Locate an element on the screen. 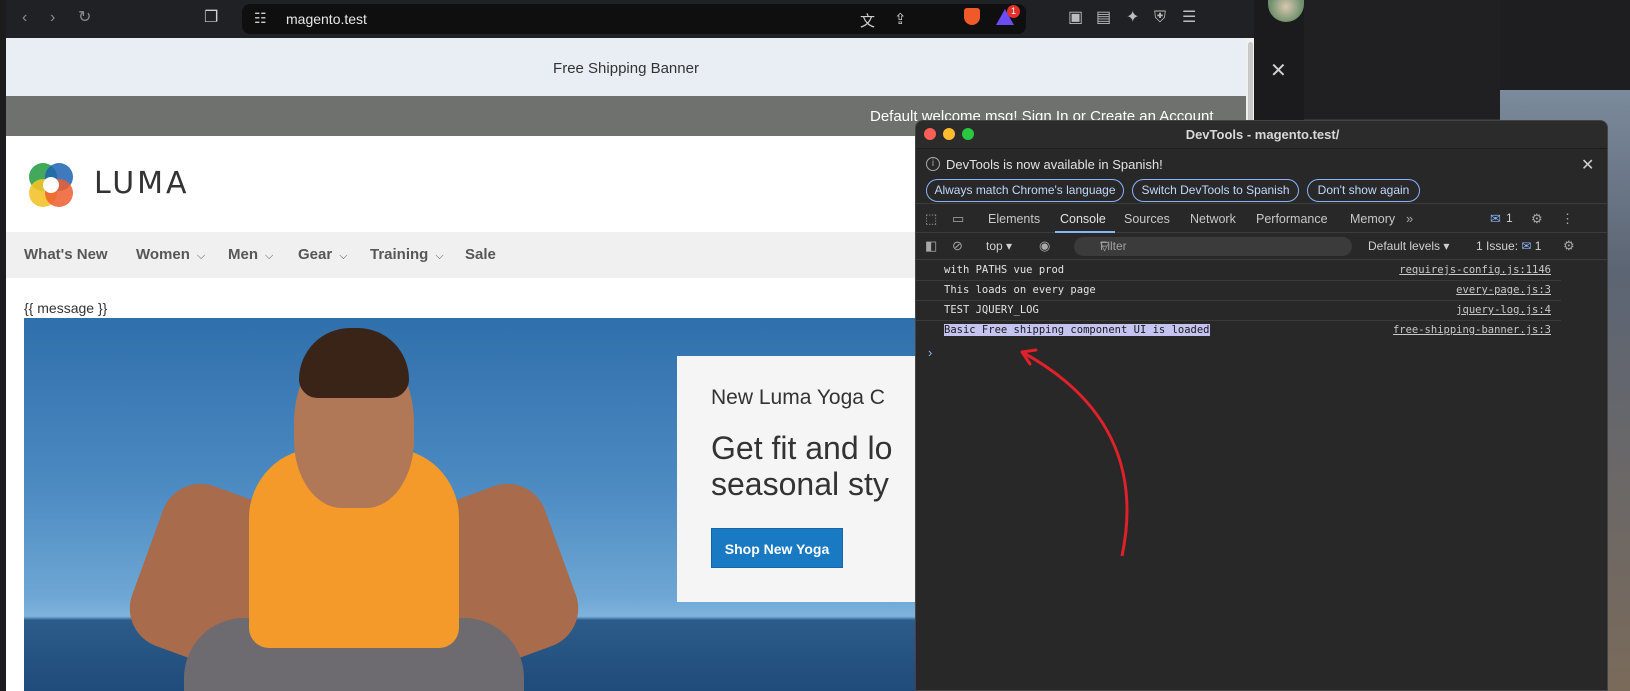 The width and height of the screenshot is (1630, 691). address-bar: ☷ magento.test 文 ⇪ is located at coordinates (634, 19).